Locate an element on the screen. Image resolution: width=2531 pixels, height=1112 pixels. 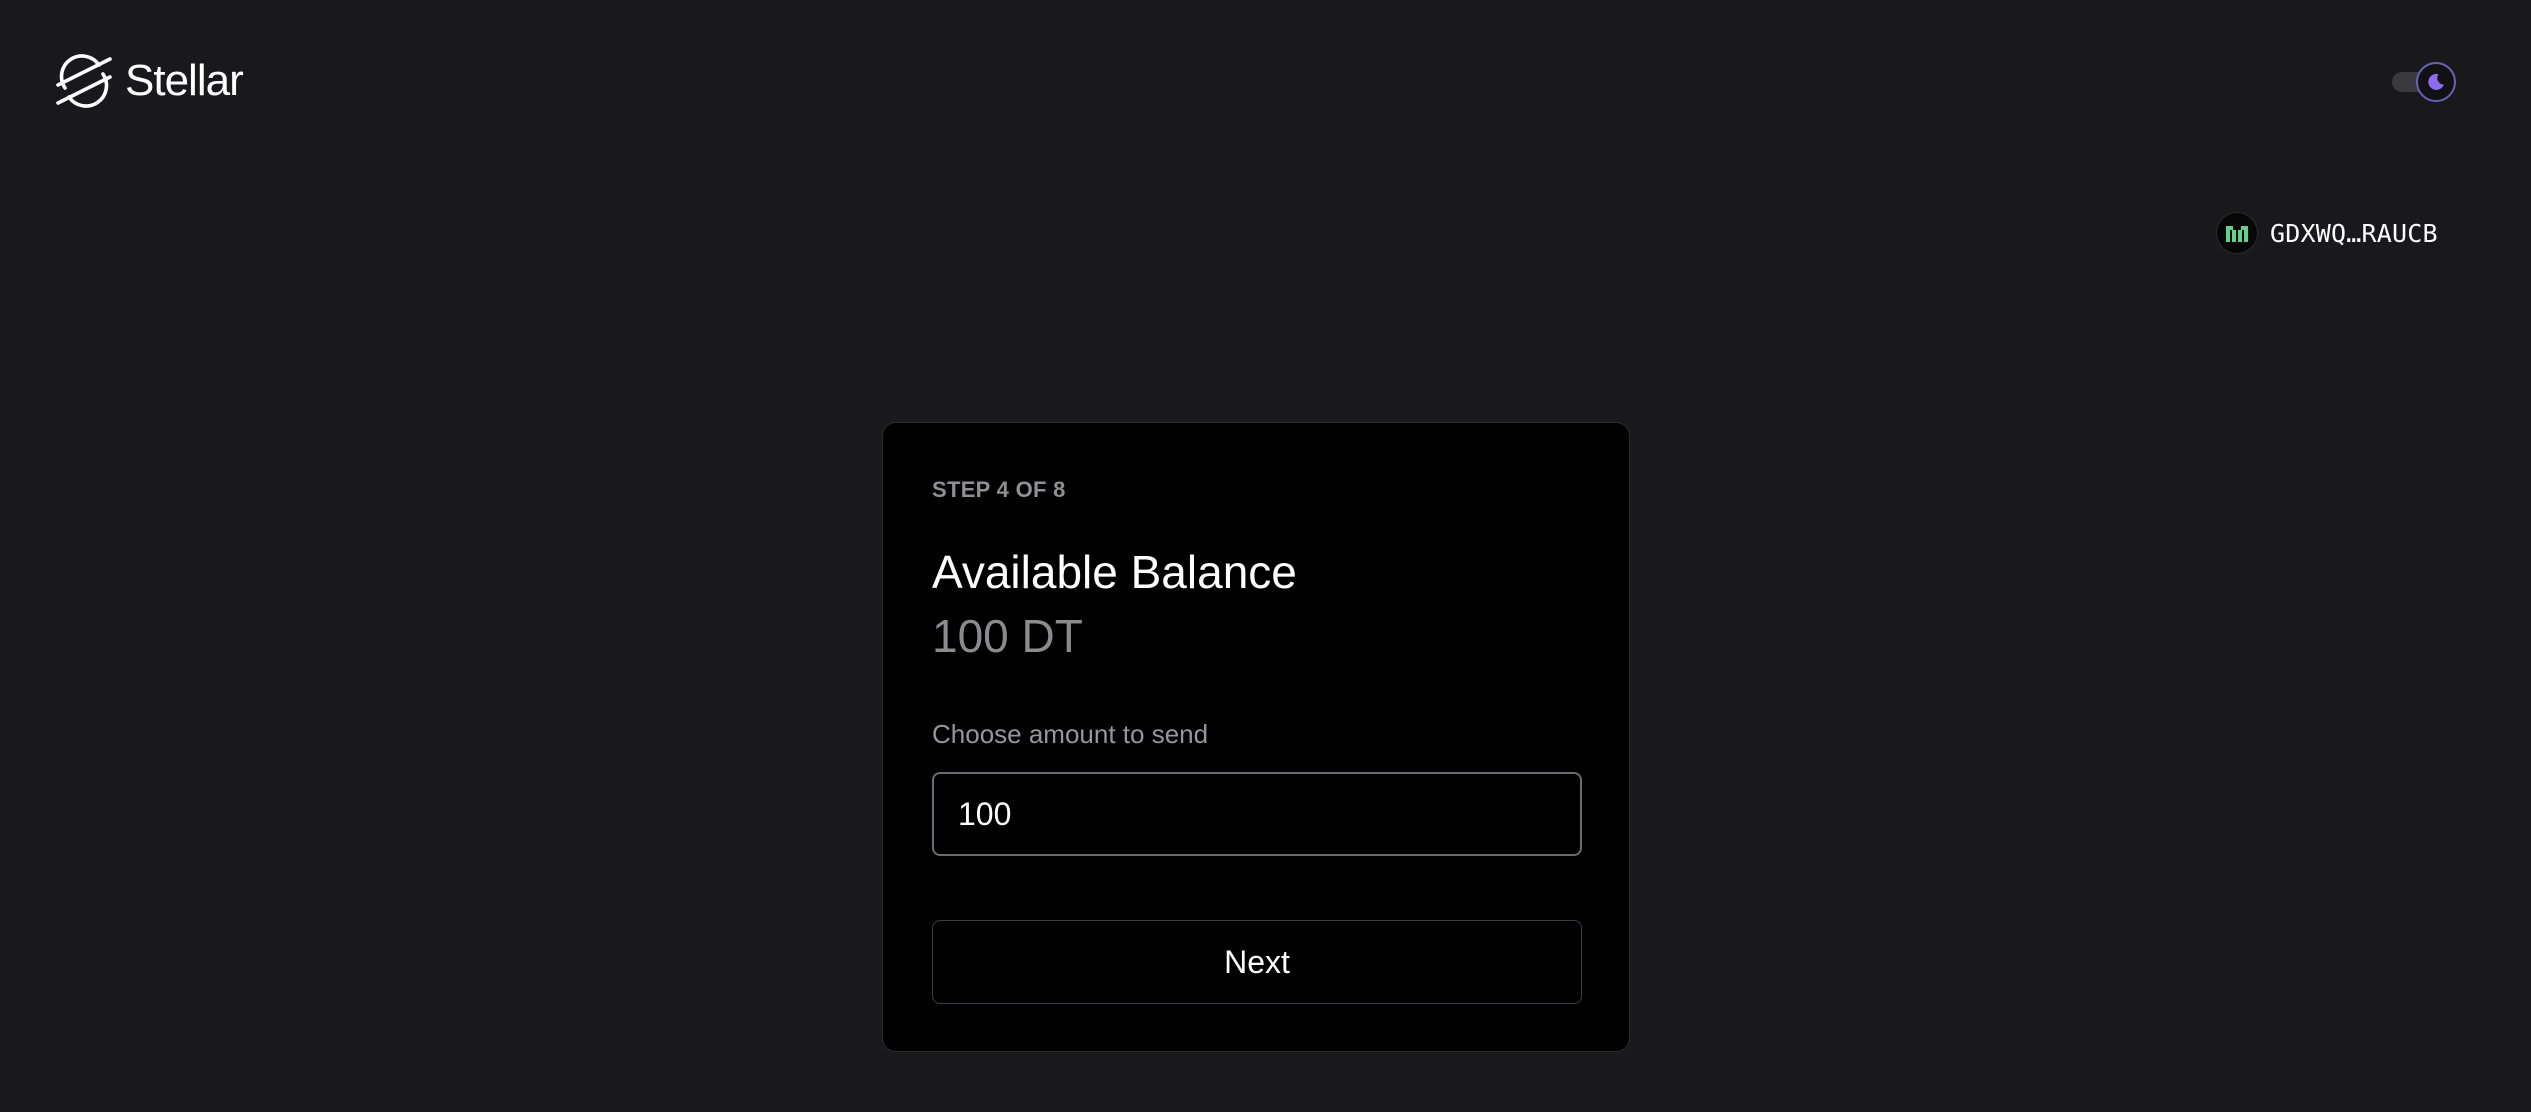
next-button: Next is located at coordinates (1257, 962).